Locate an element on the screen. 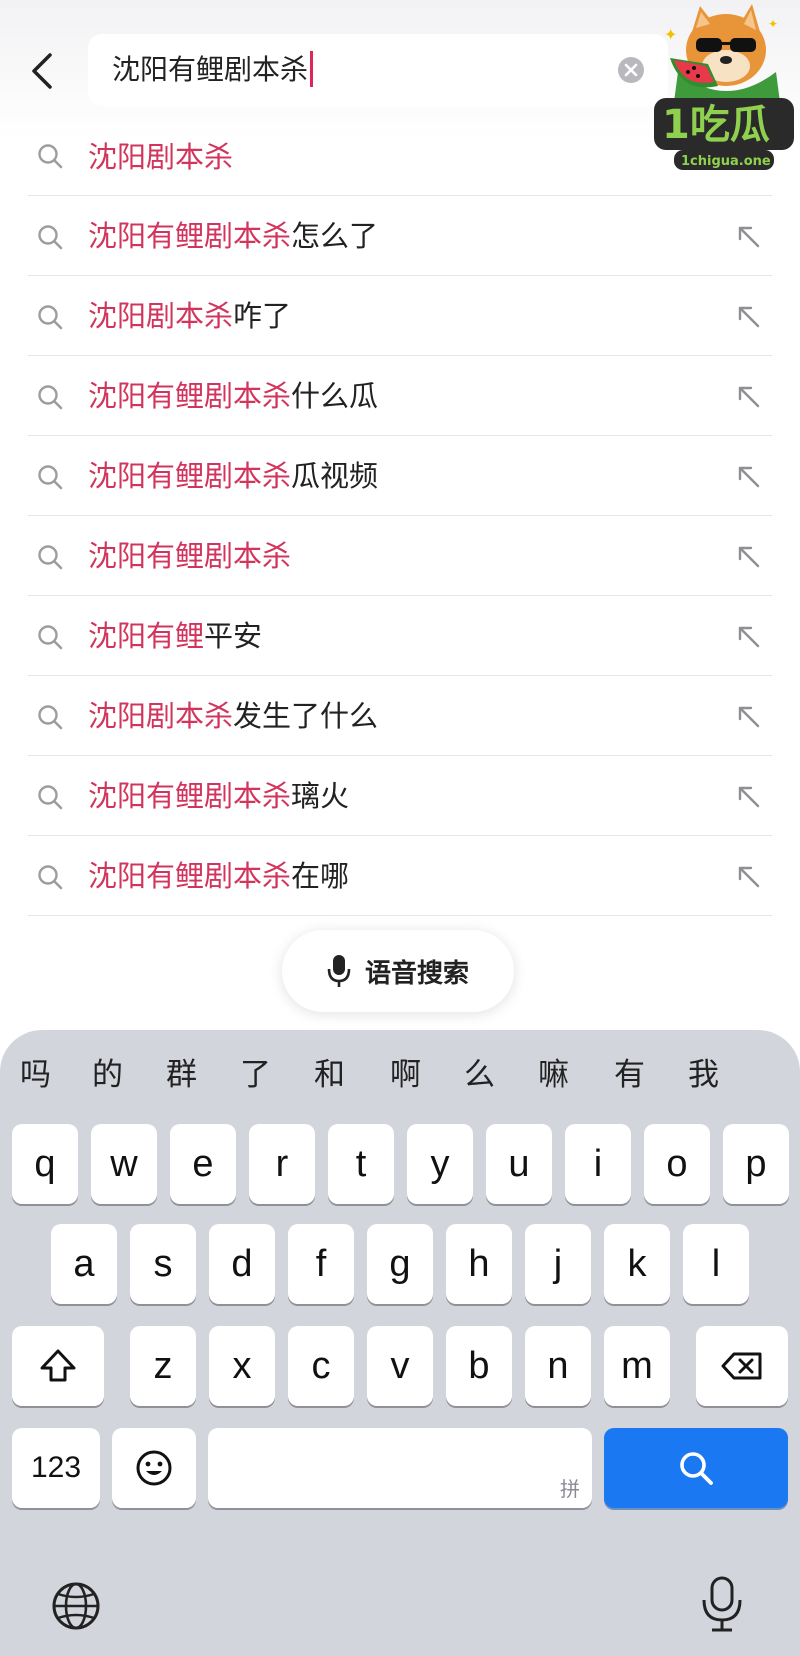 Image resolution: width=800 pixels, height=1656 pixels. suggestion-item: 沈阳有鲤剧本杀 is located at coordinates (400, 556).